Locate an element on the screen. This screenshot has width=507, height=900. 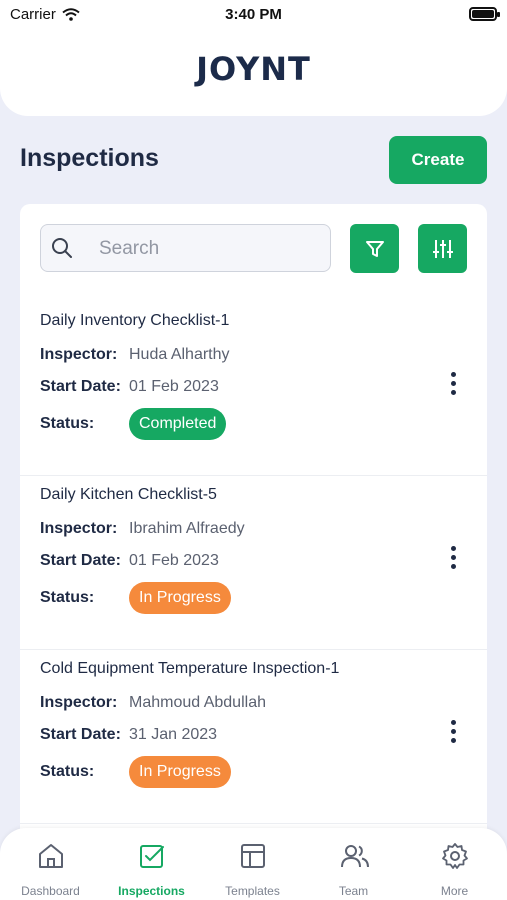
gear-icon is located at coordinates (455, 856).